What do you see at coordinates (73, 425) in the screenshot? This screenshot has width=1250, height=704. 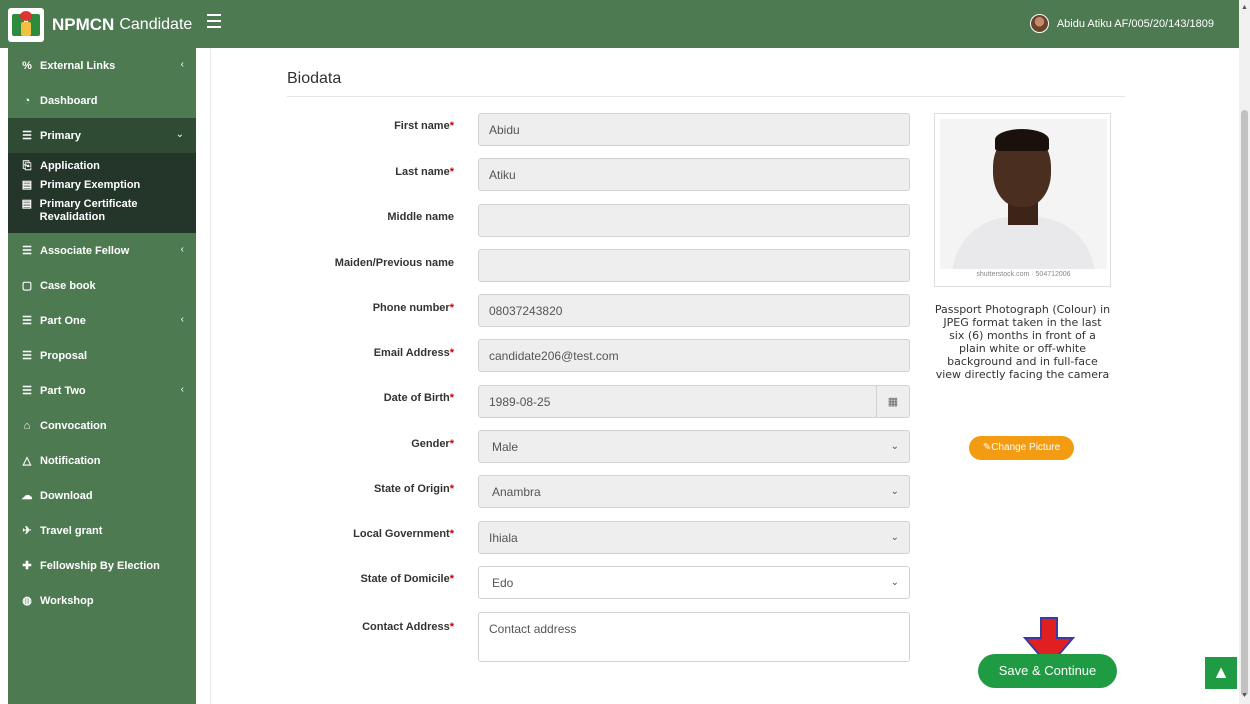 I see `sidebar-item-label: Convocation` at bounding box center [73, 425].